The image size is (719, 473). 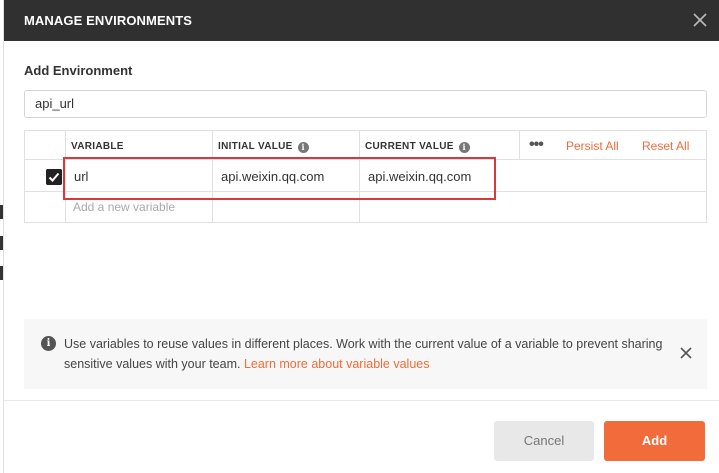 What do you see at coordinates (654, 441) in the screenshot?
I see `add-button: Add` at bounding box center [654, 441].